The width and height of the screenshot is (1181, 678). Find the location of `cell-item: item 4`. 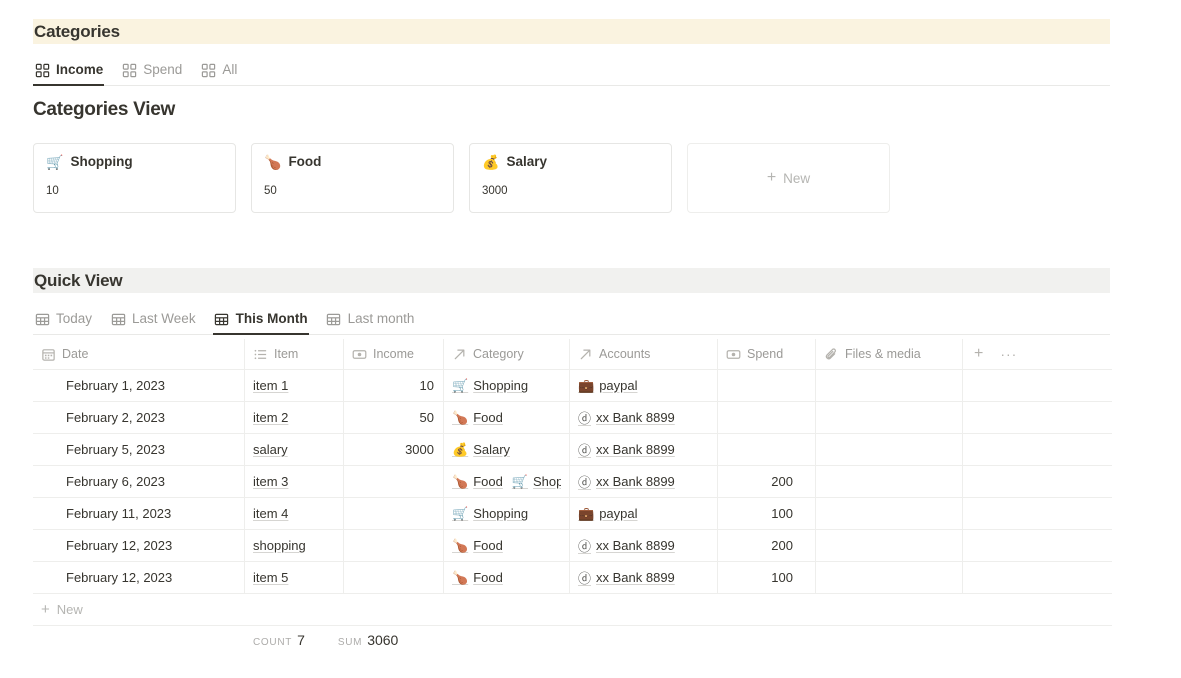

cell-item: item 4 is located at coordinates (294, 513).